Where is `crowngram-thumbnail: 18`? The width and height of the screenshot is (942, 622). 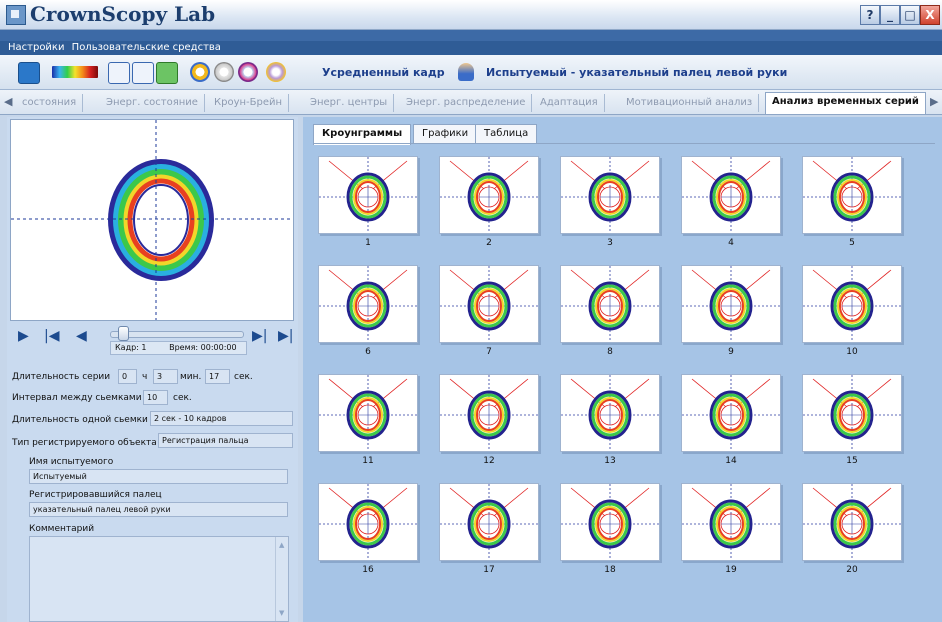 crowngram-thumbnail: 18 is located at coordinates (610, 532).